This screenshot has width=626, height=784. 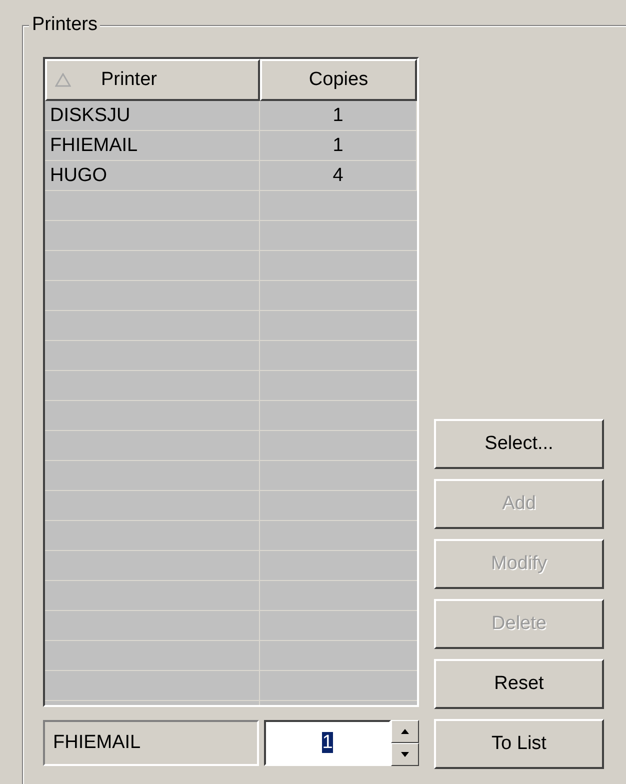 What do you see at coordinates (338, 80) in the screenshot?
I see `column-header: Copies` at bounding box center [338, 80].